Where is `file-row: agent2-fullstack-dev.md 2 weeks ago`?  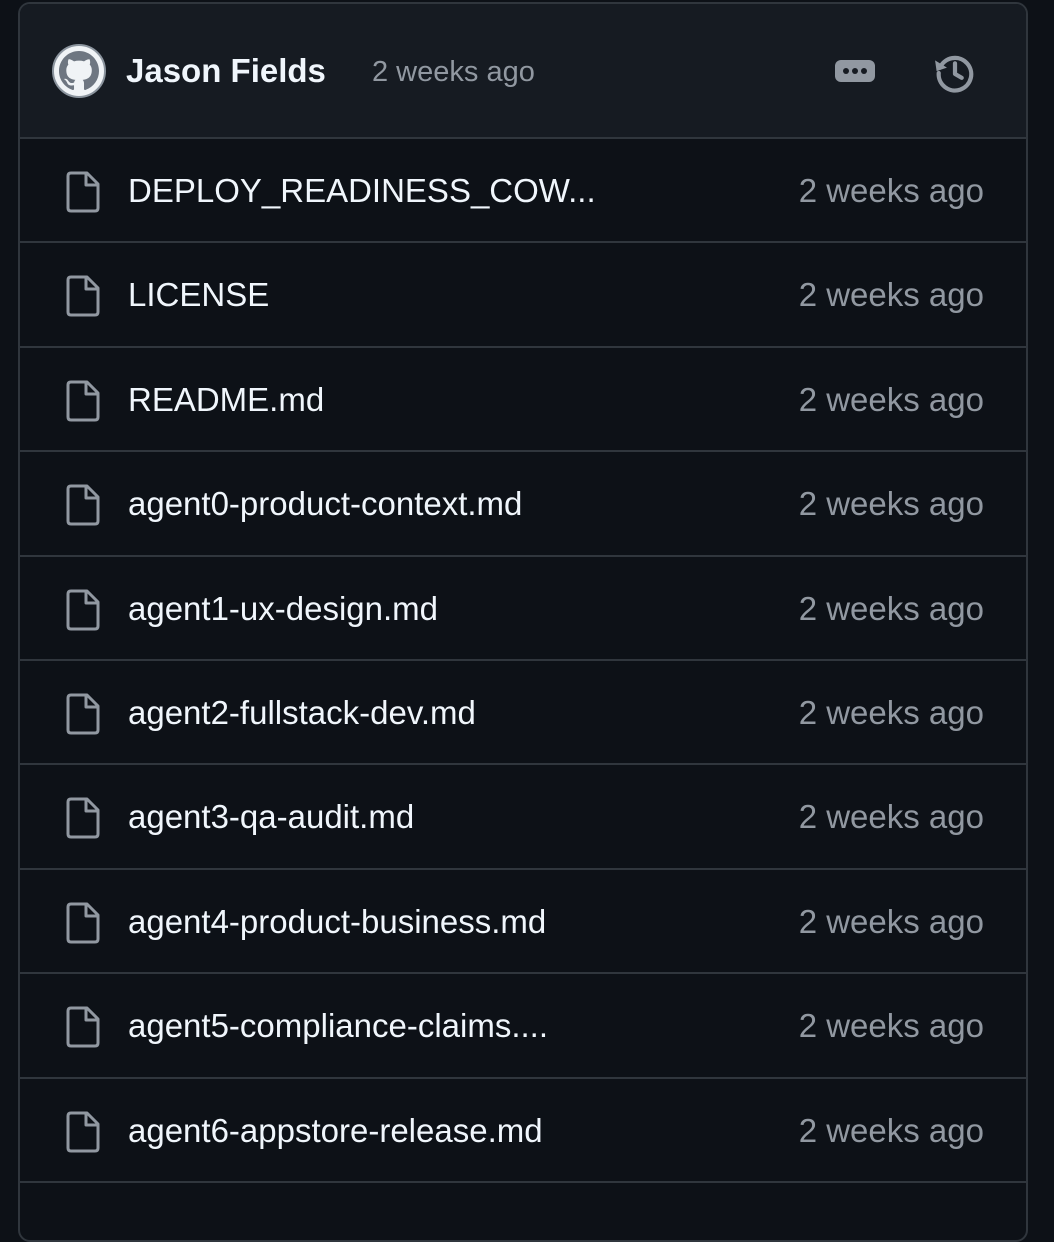
file-row: agent2-fullstack-dev.md 2 weeks ago is located at coordinates (523, 713).